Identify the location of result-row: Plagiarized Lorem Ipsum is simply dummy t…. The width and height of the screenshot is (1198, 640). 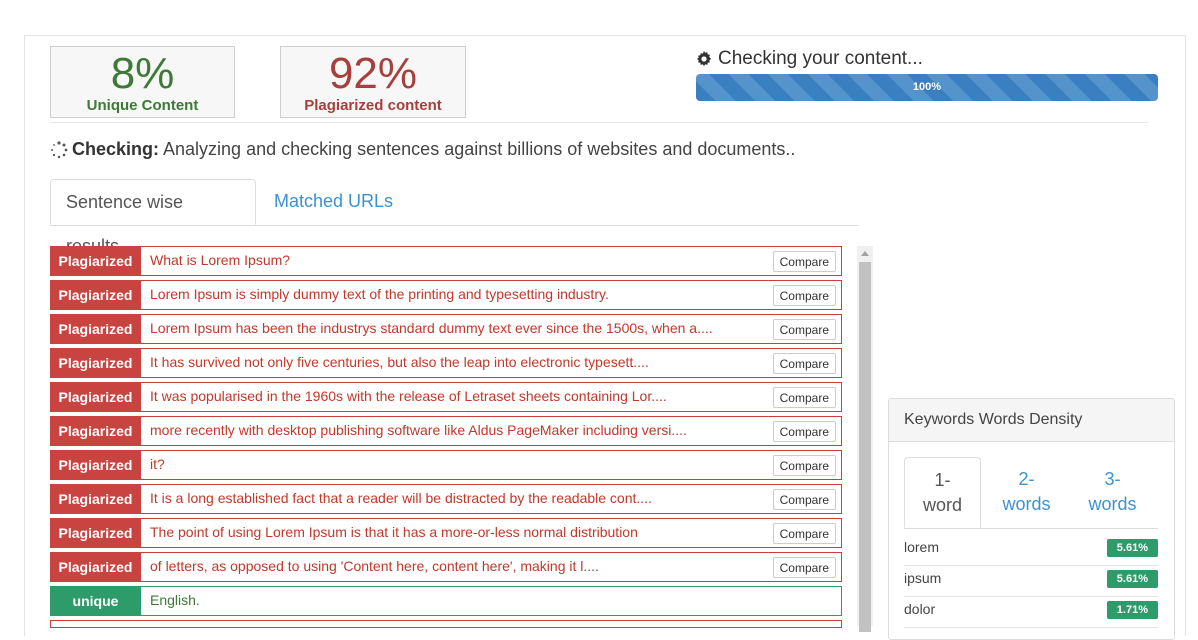
(446, 294).